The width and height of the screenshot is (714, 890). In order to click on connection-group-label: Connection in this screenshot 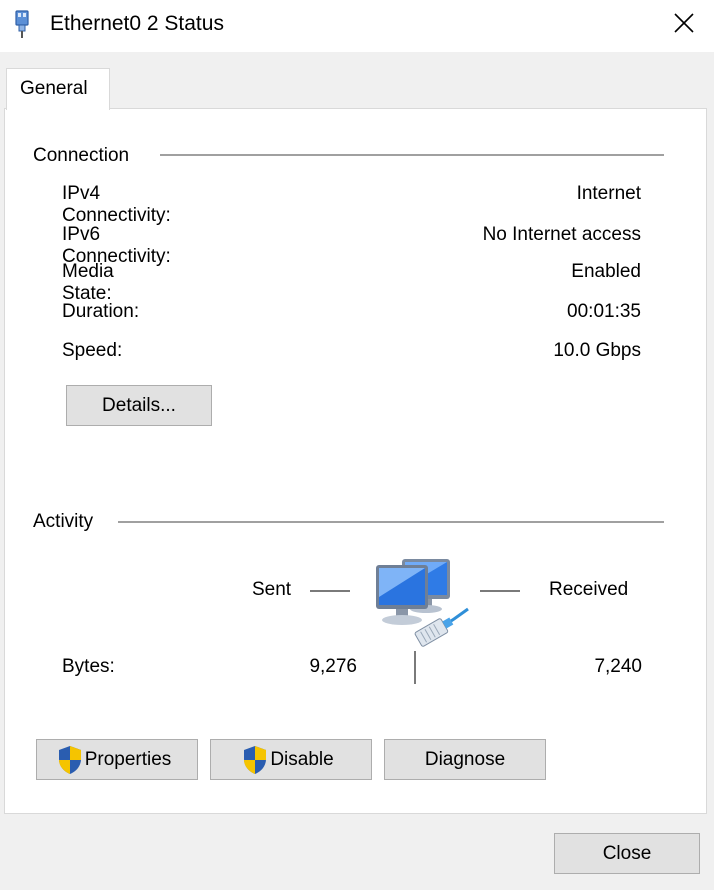, I will do `click(81, 155)`.